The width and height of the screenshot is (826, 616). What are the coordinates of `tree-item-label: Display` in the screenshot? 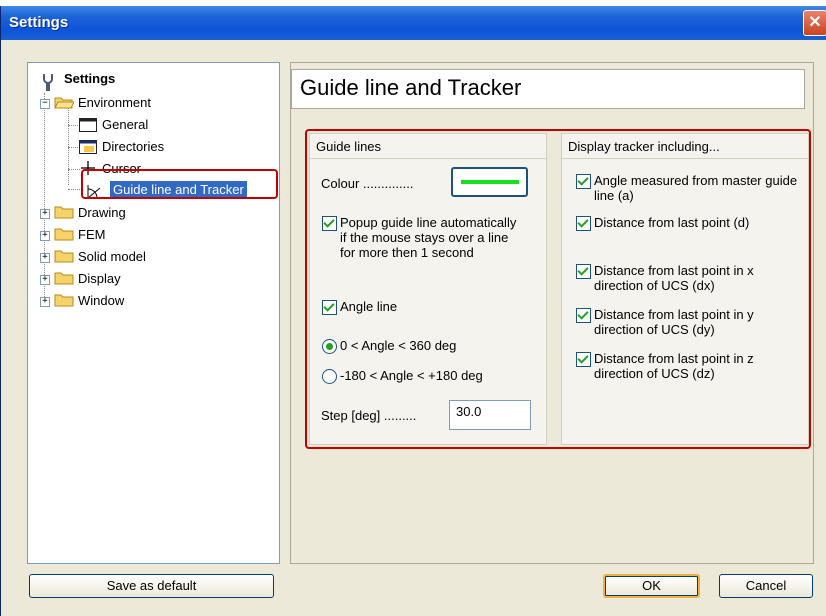 It's located at (99, 278).